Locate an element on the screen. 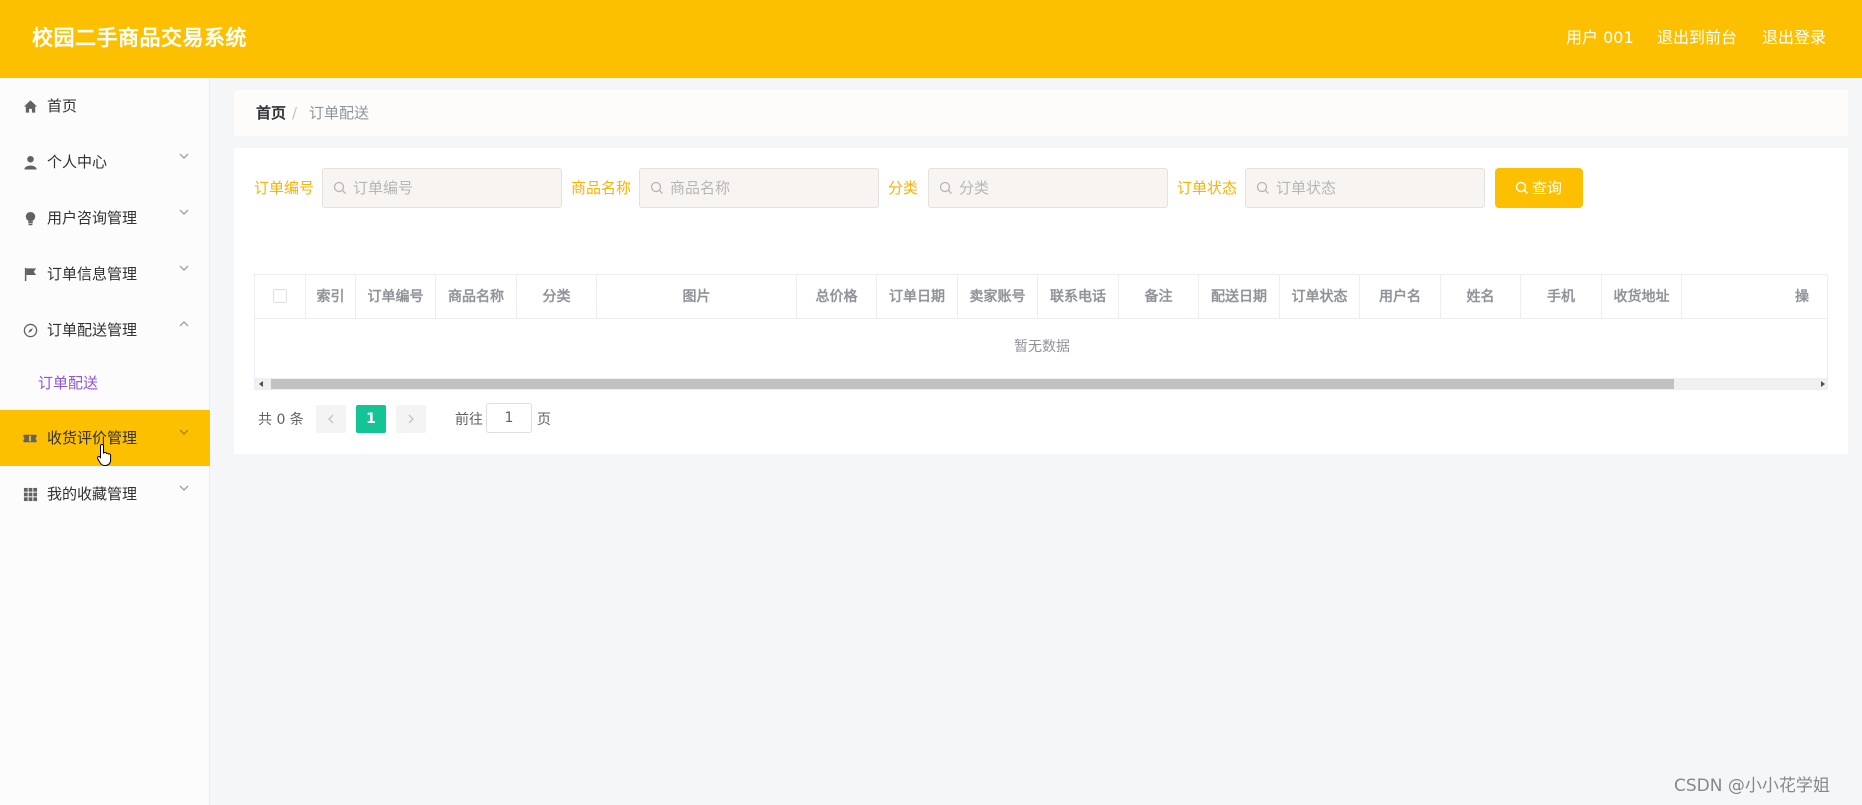  order-no-input is located at coordinates (453, 188).